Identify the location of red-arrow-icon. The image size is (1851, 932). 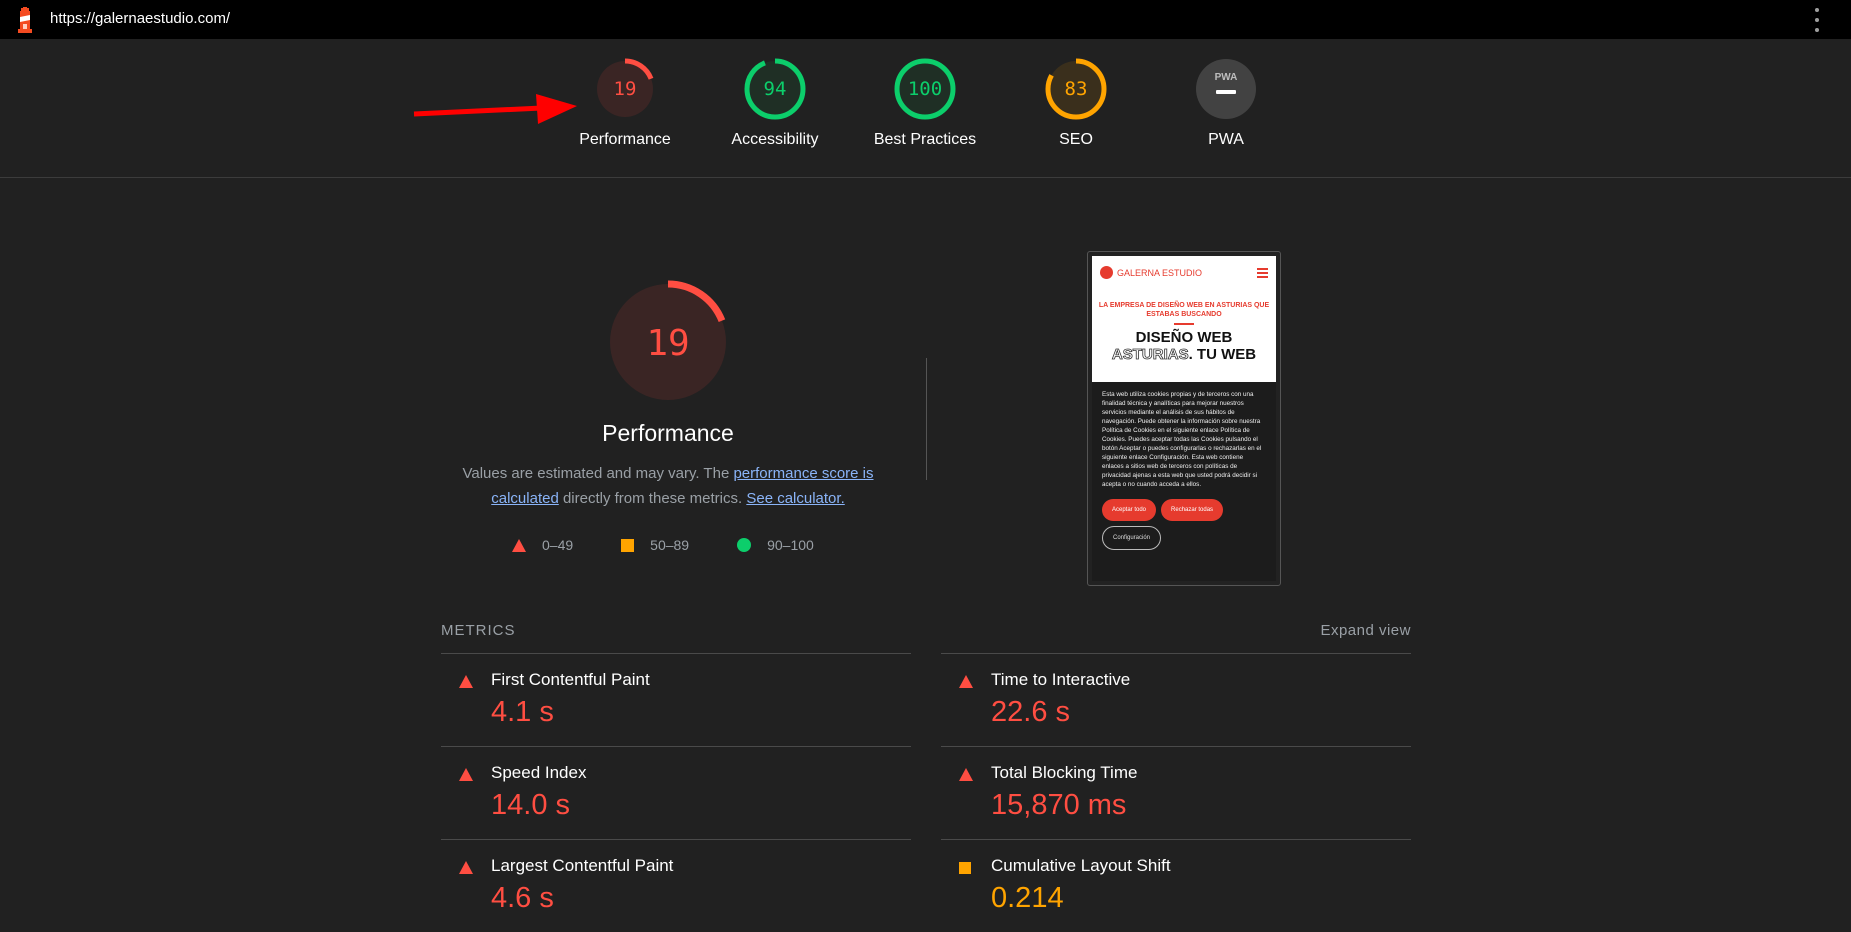
(495, 109).